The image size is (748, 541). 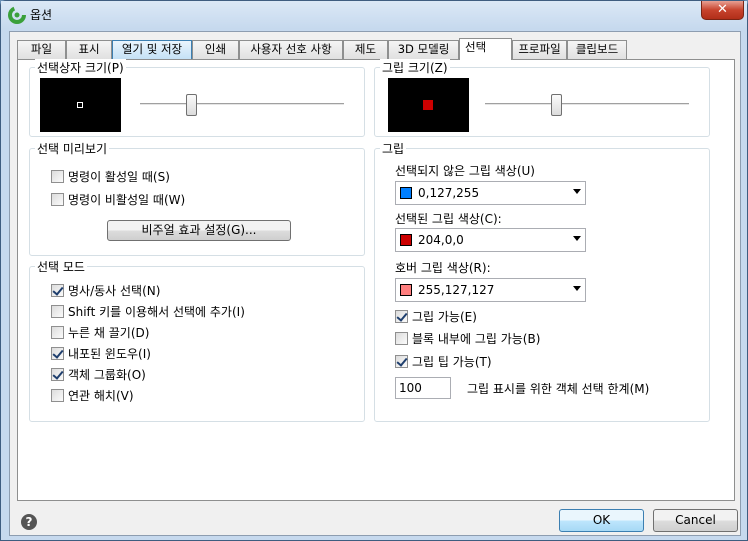 What do you see at coordinates (89, 49) in the screenshot?
I see `tab-display: 표시` at bounding box center [89, 49].